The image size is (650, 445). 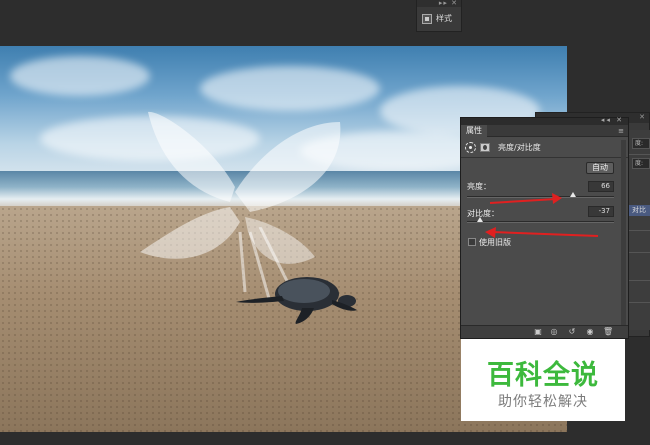 I want to click on panel-grip: ▸▸ ✕, so click(x=439, y=3).